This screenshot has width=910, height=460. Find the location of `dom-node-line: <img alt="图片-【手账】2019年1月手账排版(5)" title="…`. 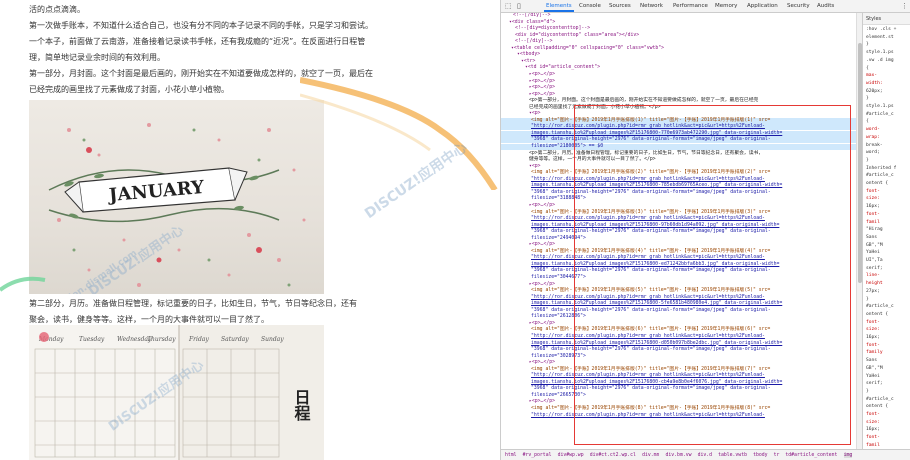

dom-node-line: <img alt="图片-【手账】2019年1月手账排版(5)" title="… is located at coordinates (635, 291).